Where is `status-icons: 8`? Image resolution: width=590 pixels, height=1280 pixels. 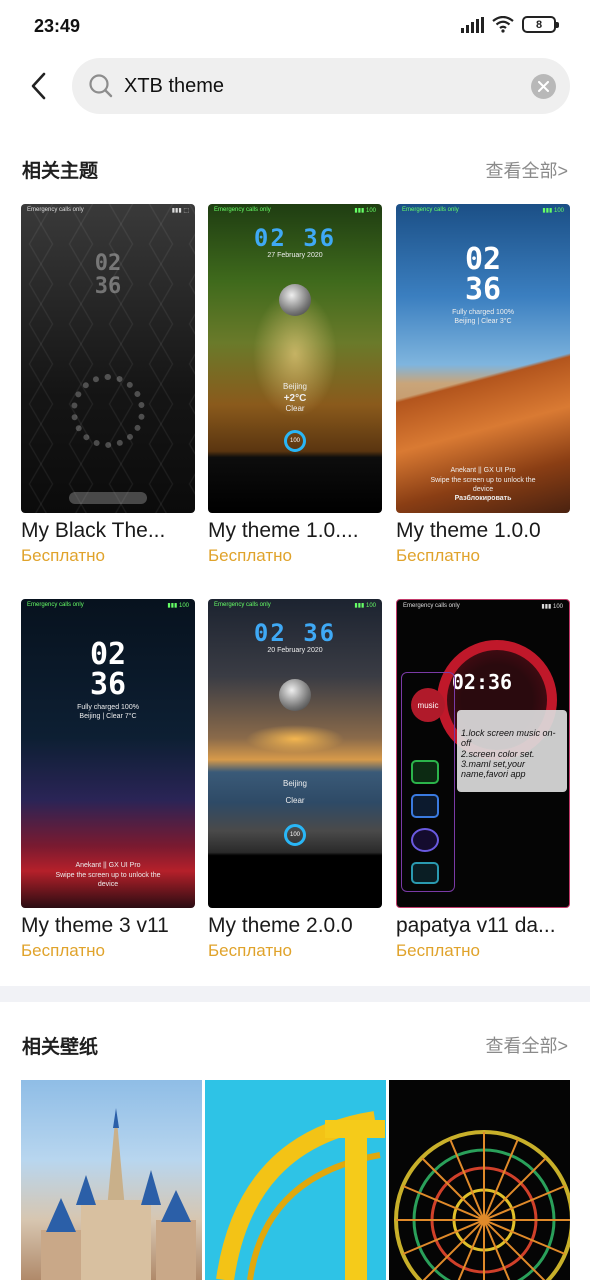 status-icons: 8 is located at coordinates (510, 24).